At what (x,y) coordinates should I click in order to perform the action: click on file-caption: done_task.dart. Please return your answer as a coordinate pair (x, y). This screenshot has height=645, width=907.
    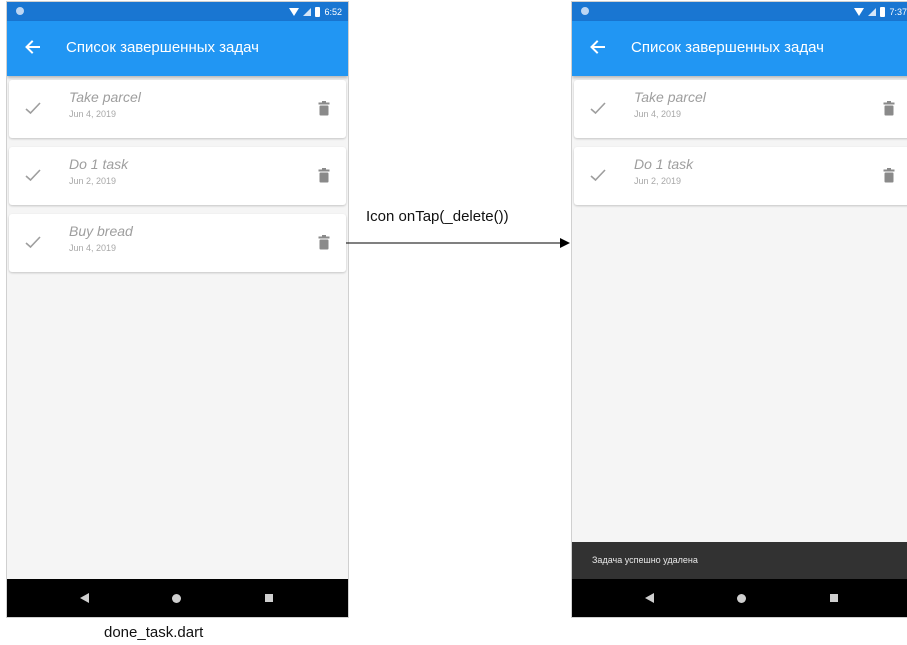
    Looking at the image, I should click on (154, 632).